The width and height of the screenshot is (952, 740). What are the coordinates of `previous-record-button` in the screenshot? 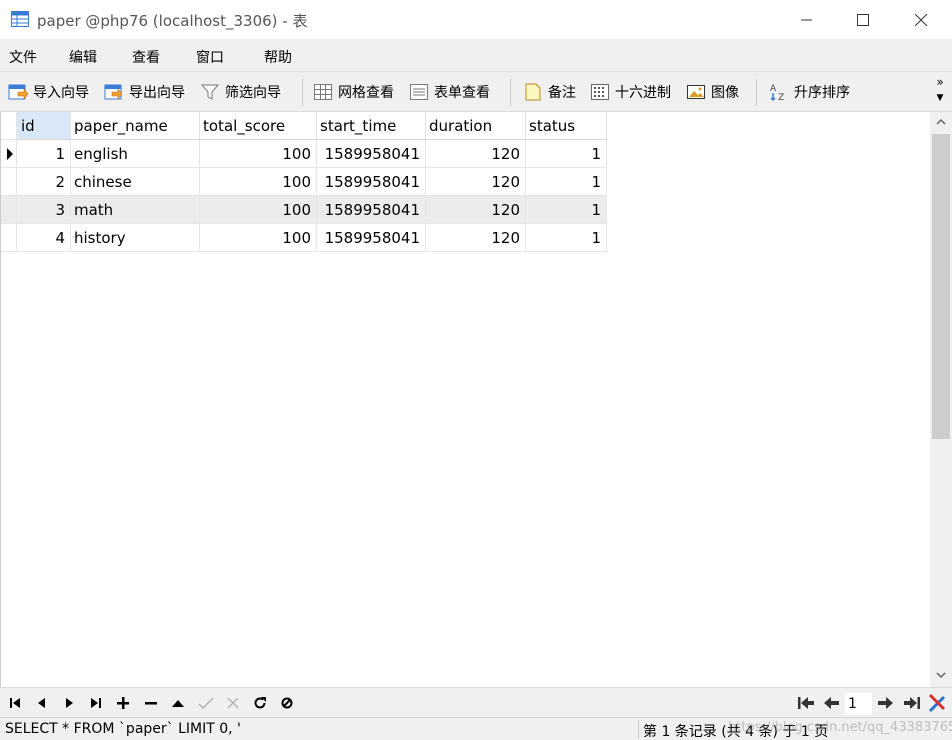 It's located at (42, 703).